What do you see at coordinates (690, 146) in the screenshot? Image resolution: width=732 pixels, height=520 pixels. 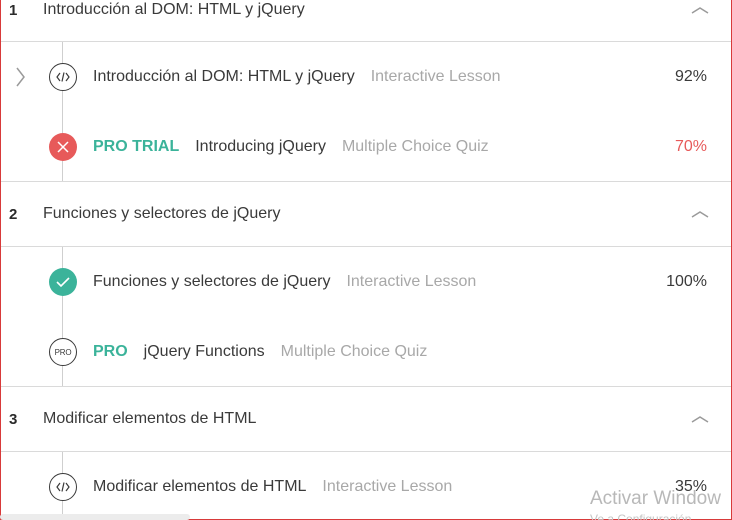 I see `quiz-score: 70%` at bounding box center [690, 146].